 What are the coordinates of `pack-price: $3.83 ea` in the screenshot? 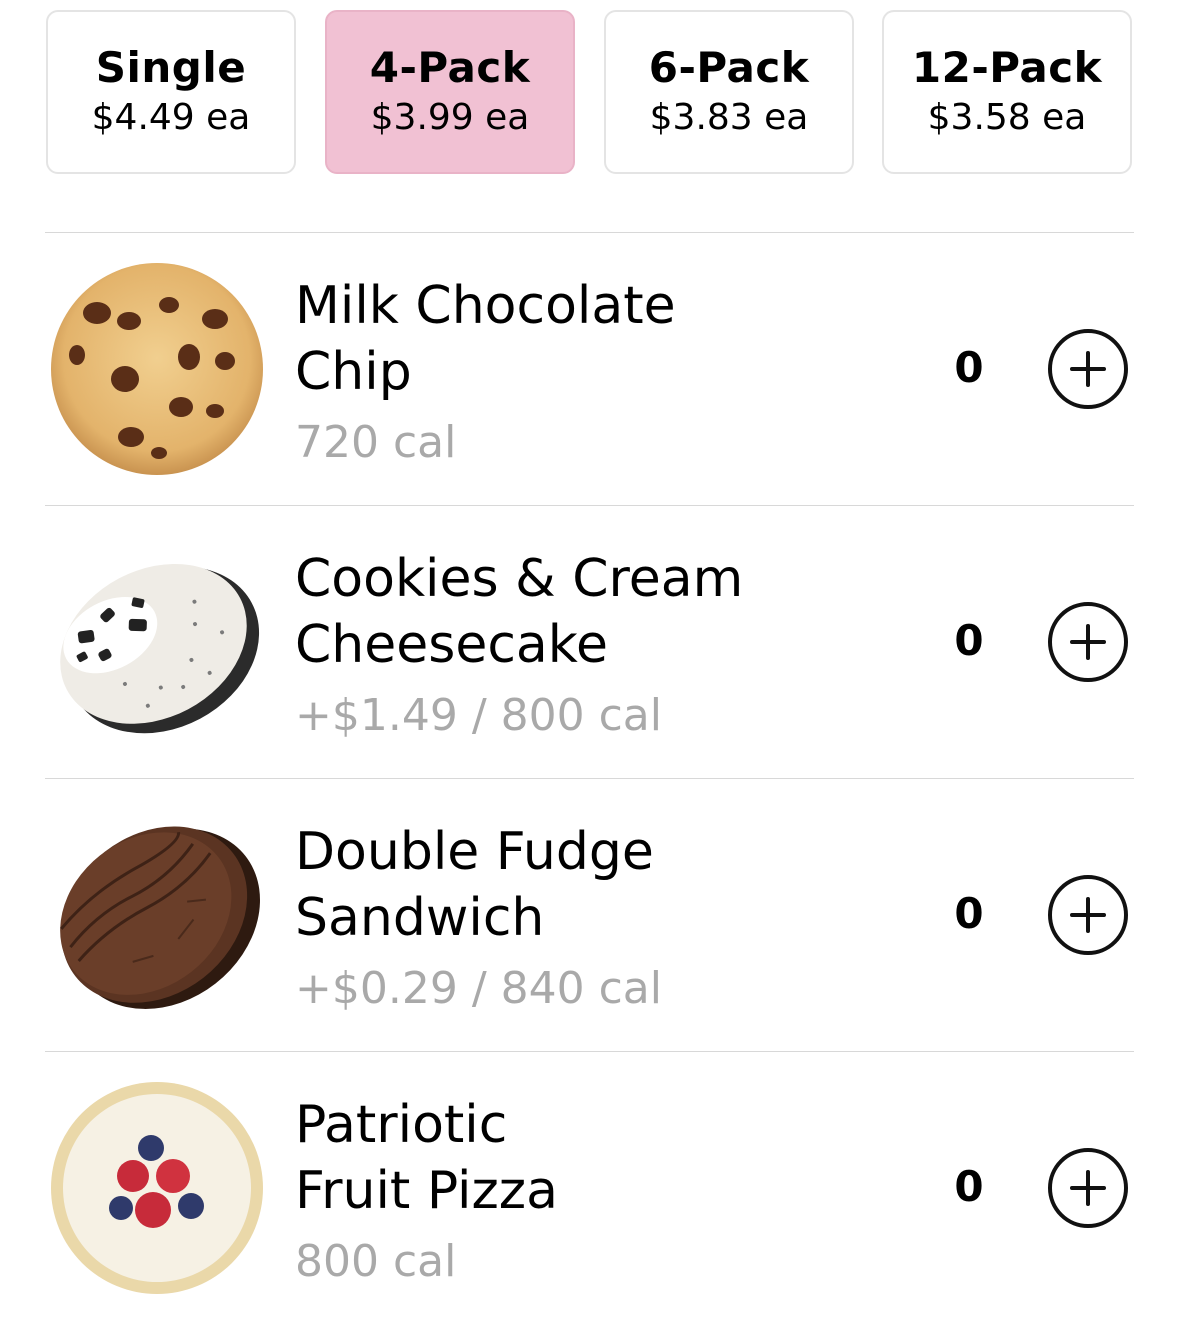 It's located at (729, 117).